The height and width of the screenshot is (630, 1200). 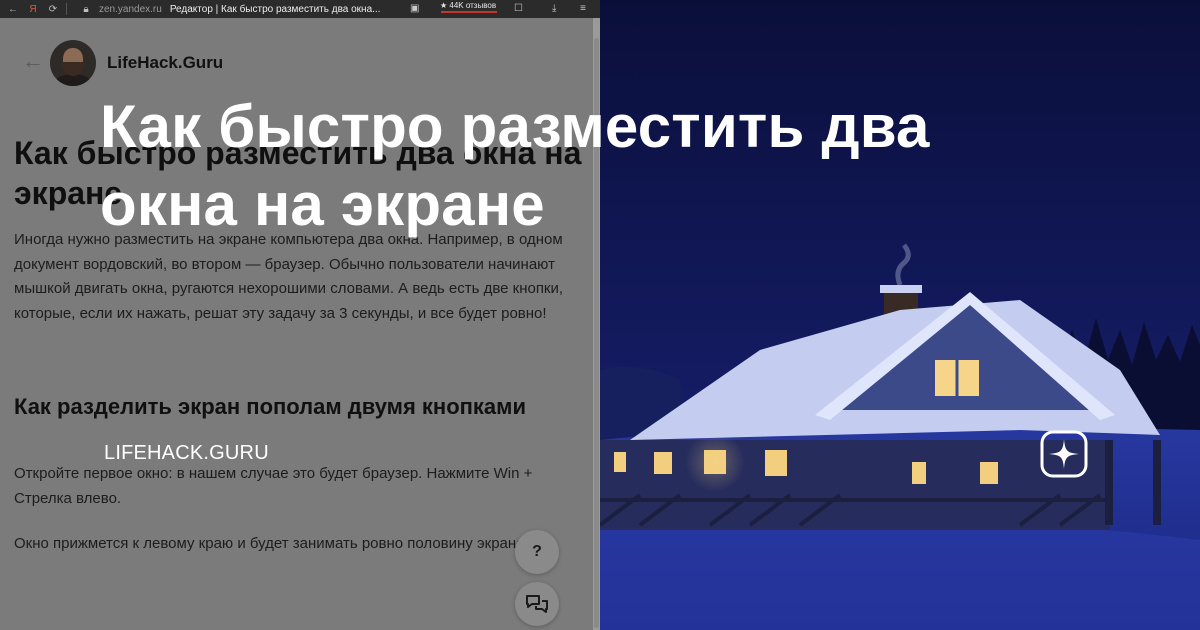 I want to click on menu-icon: ≡, so click(x=583, y=8).